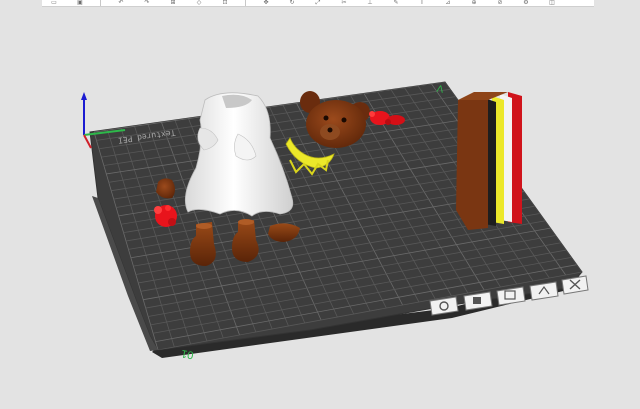 The width and height of the screenshot is (640, 409). Describe the element at coordinates (472, 165) in the screenshot. I see `tower-brown-front` at that location.